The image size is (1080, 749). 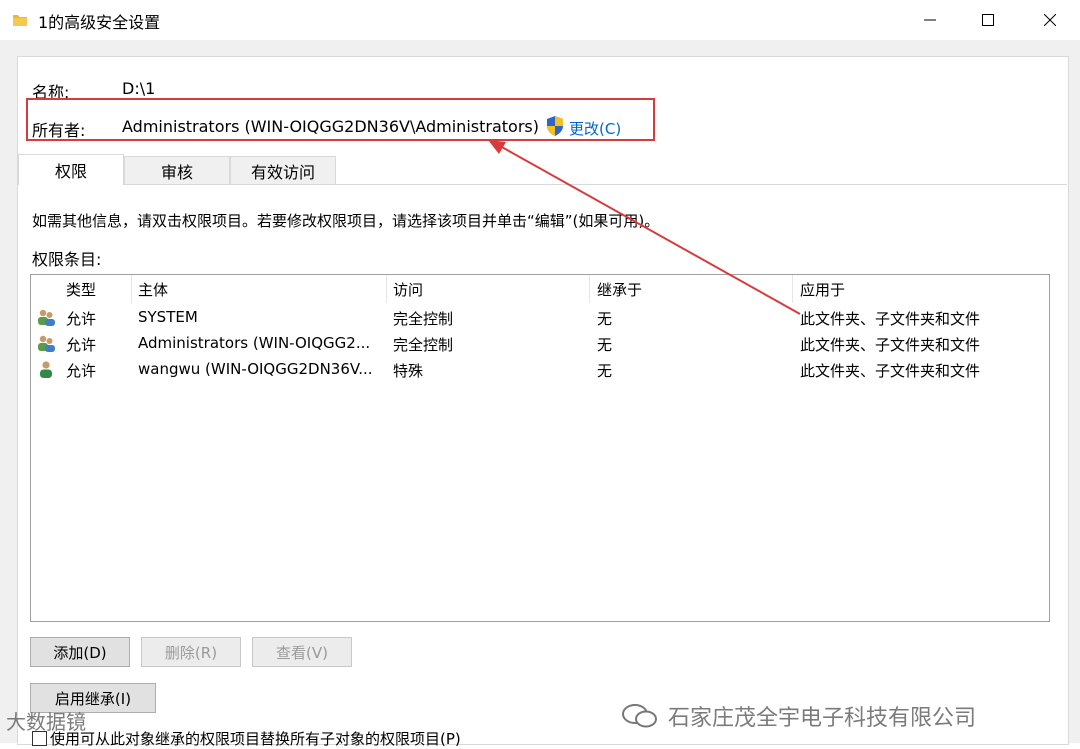 What do you see at coordinates (595, 128) in the screenshot?
I see `change-owner-link: 更改(C)` at bounding box center [595, 128].